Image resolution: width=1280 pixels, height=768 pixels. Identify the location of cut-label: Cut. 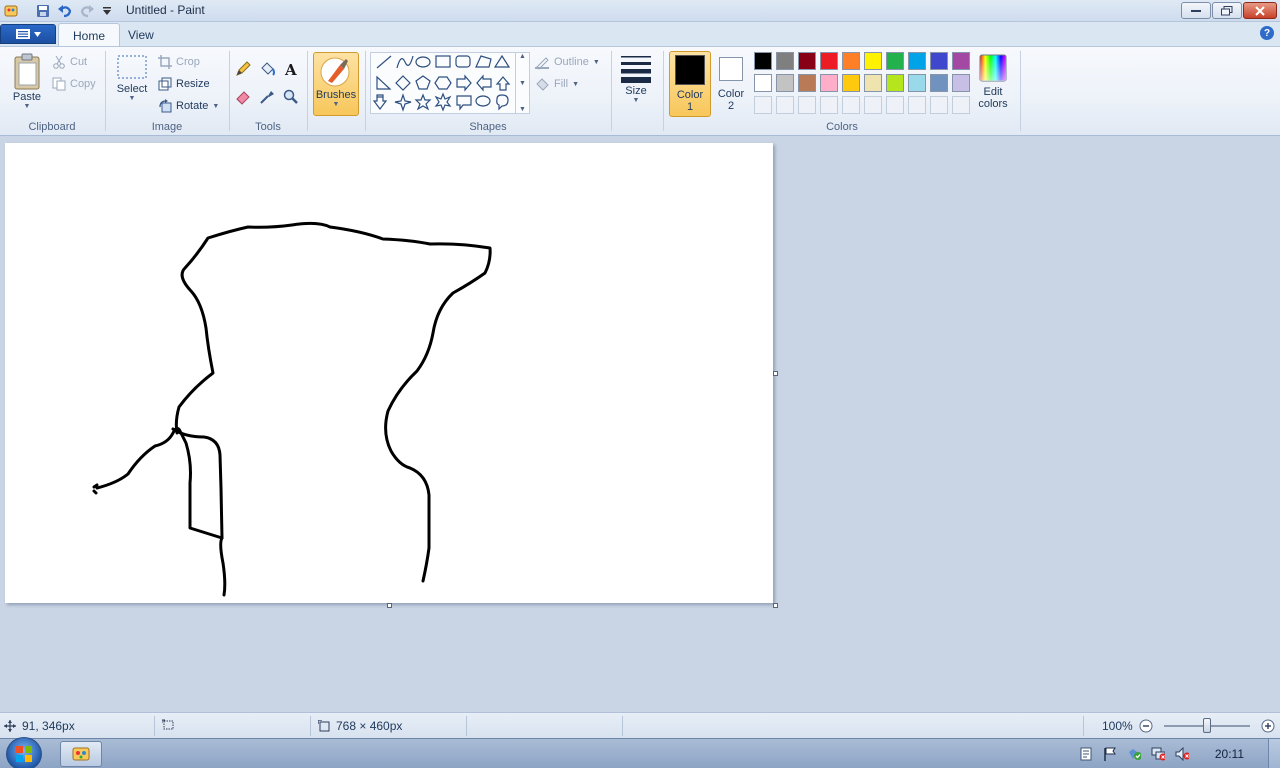
(79, 62).